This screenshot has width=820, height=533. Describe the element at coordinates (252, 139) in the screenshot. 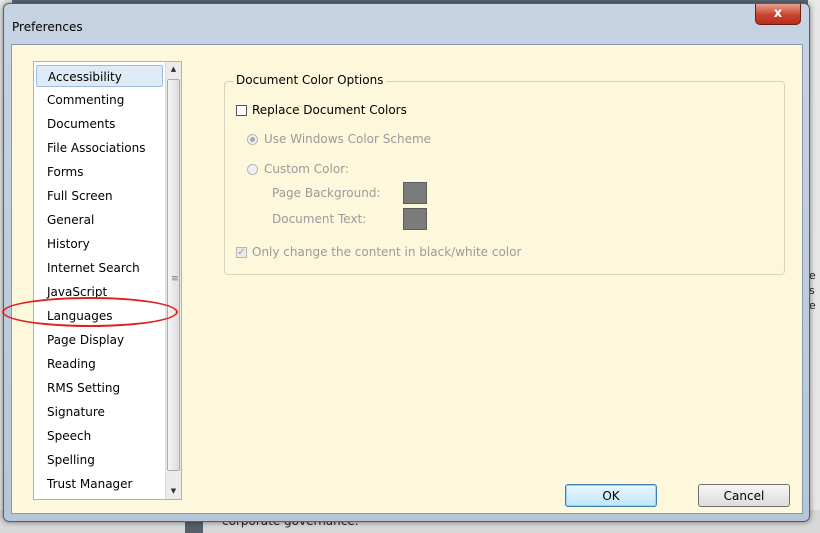

I see `use-windows-radio` at that location.